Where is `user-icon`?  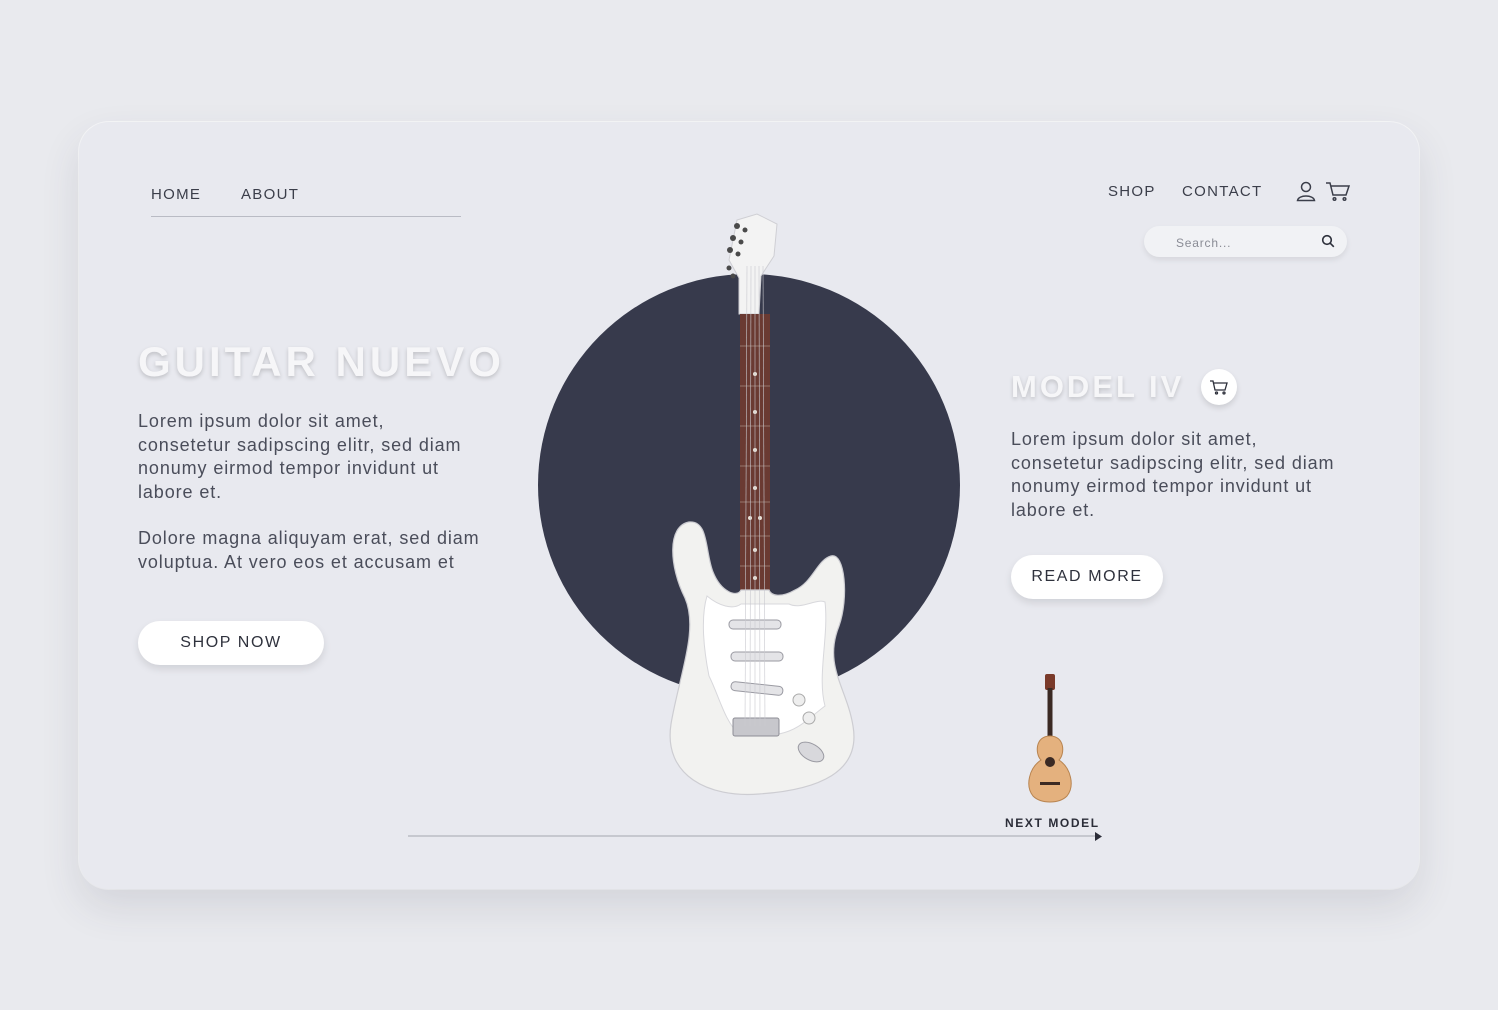 user-icon is located at coordinates (1306, 191).